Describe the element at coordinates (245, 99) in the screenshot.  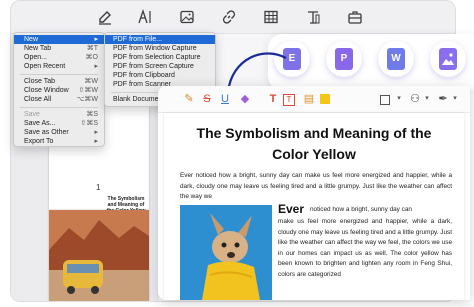
I see `eraser-icon: ◆` at that location.